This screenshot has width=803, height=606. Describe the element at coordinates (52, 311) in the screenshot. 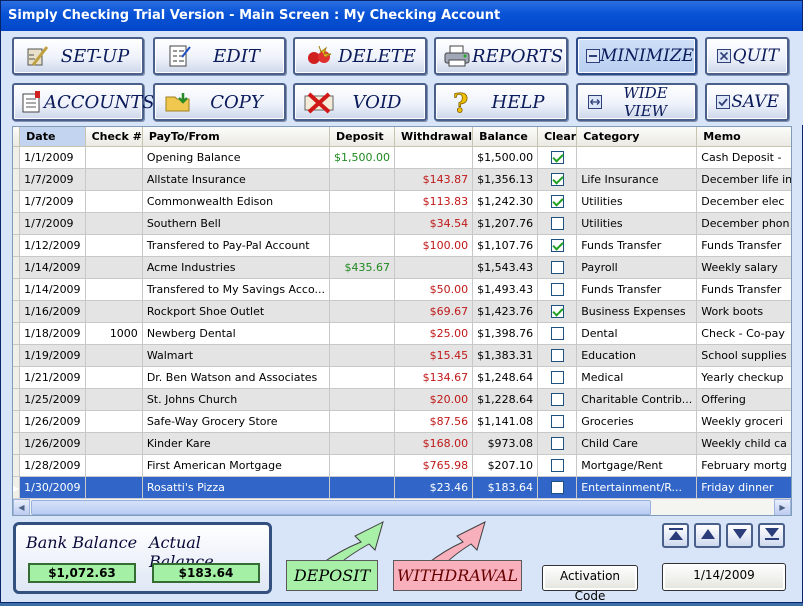

I see `cell-date: 1/16/2009` at that location.